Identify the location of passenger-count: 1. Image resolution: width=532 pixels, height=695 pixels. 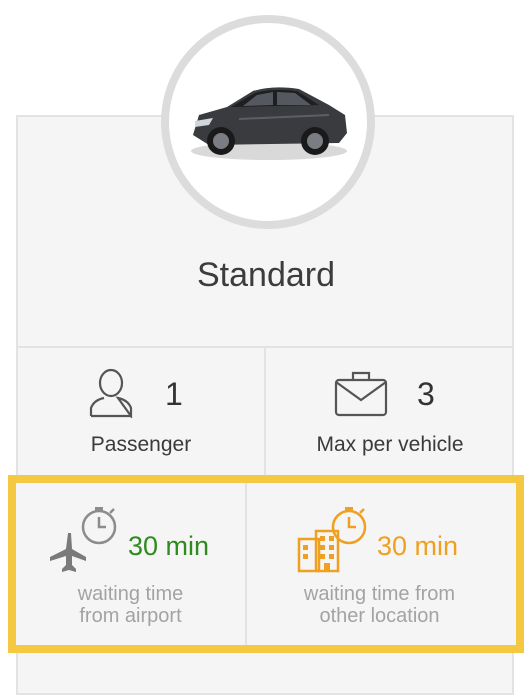
(174, 394).